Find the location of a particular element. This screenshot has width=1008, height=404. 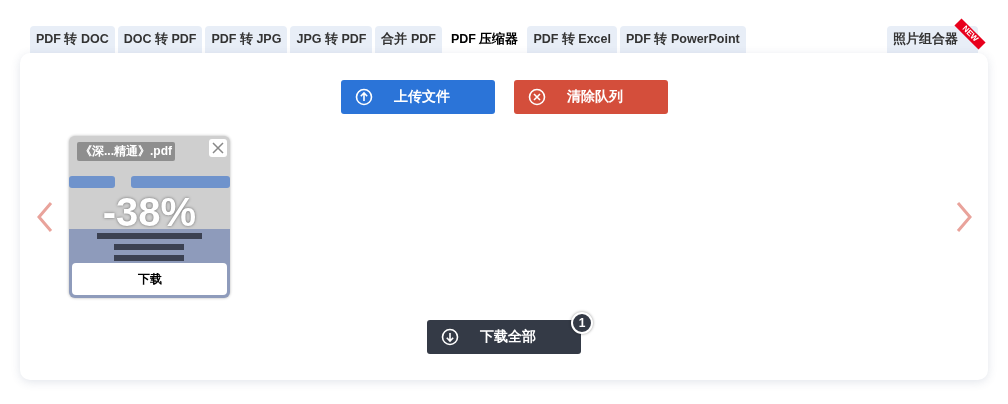

tab: JPG 转 PDF is located at coordinates (331, 39).